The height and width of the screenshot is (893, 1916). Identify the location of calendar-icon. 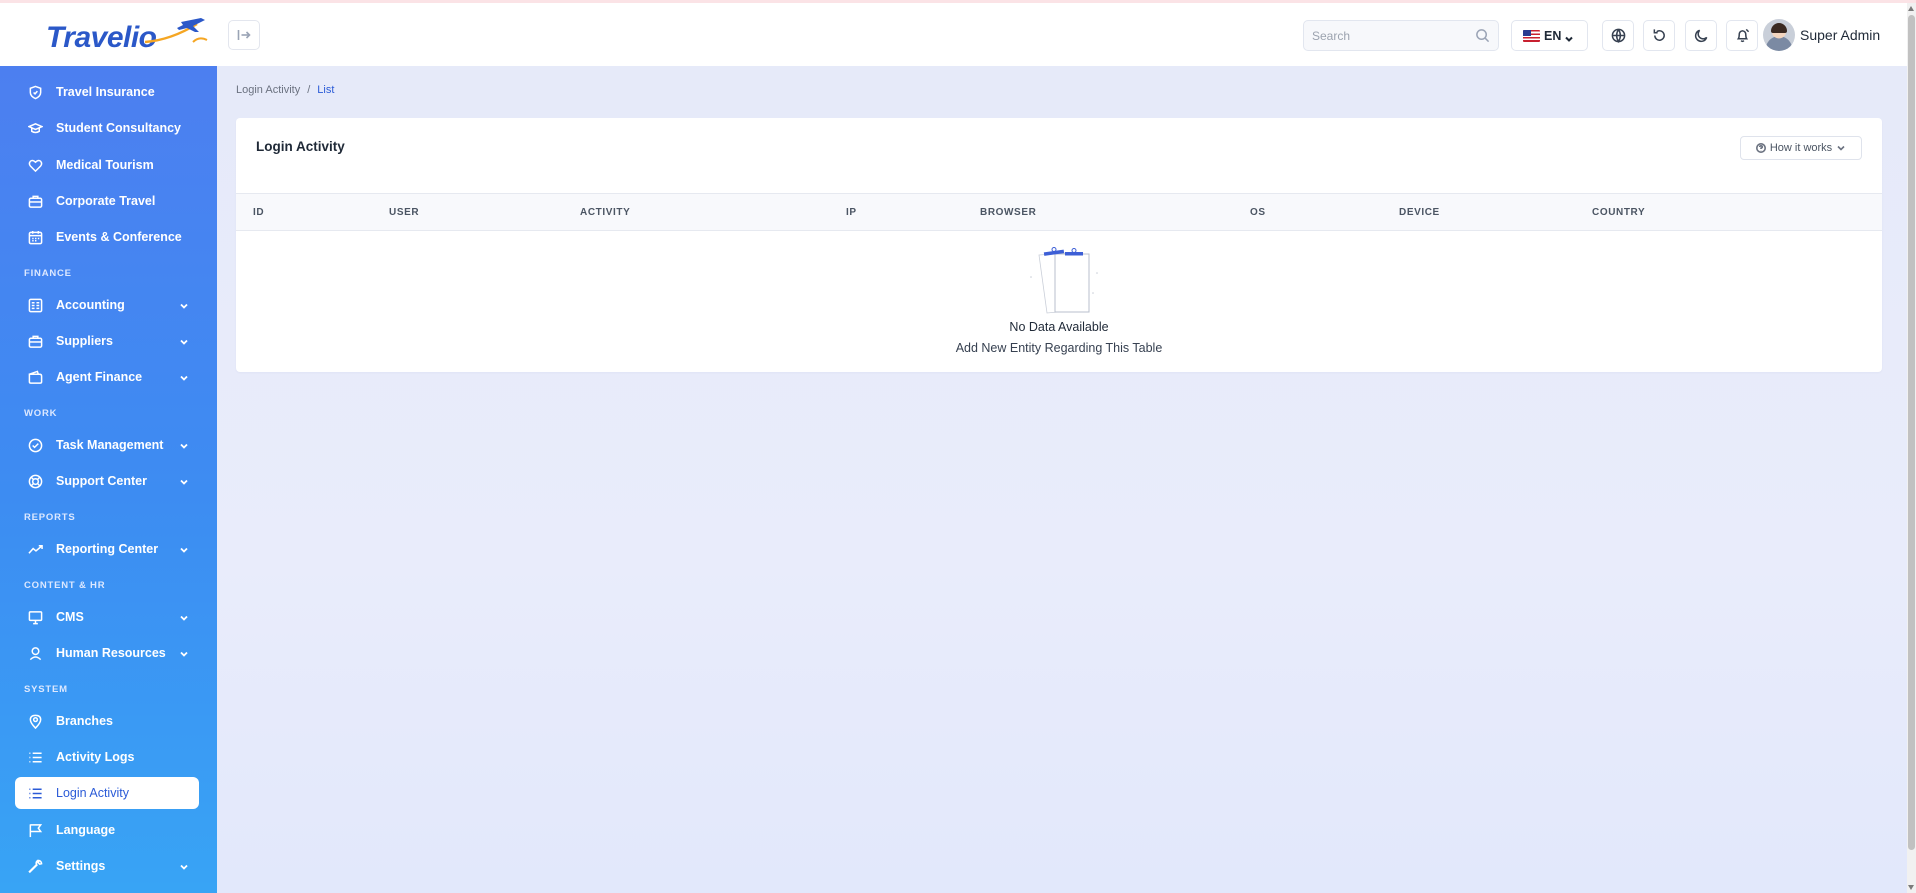
(35, 237).